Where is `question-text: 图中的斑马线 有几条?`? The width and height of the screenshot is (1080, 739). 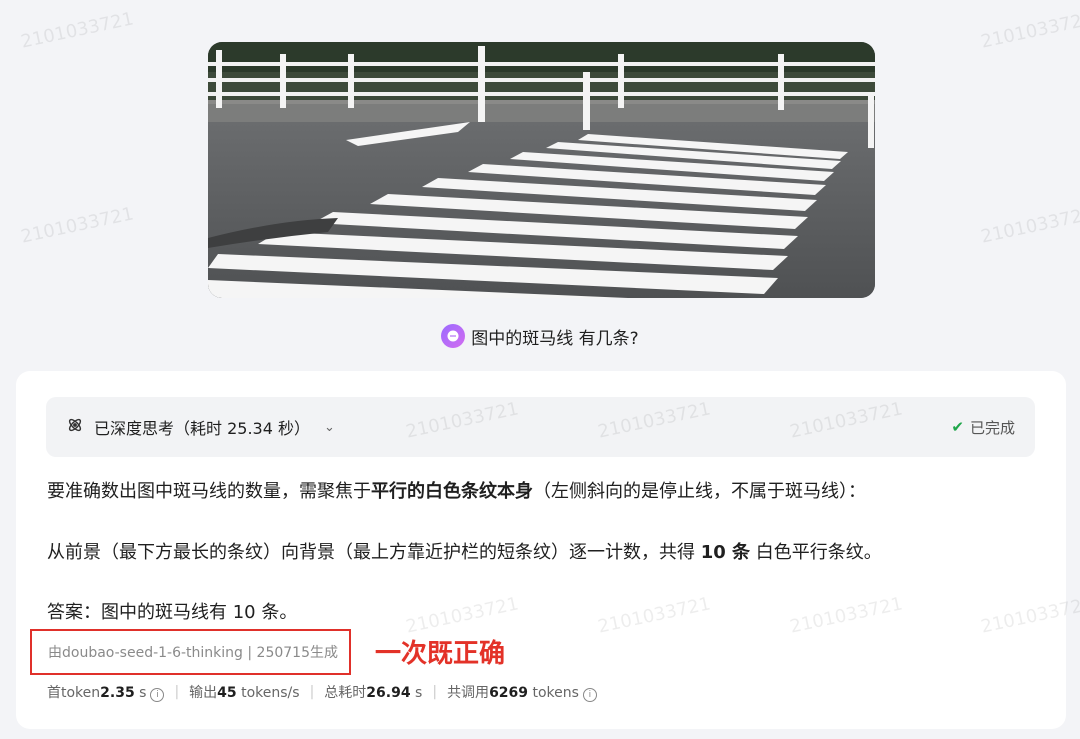
question-text: 图中的斑马线 有几条? is located at coordinates (555, 338).